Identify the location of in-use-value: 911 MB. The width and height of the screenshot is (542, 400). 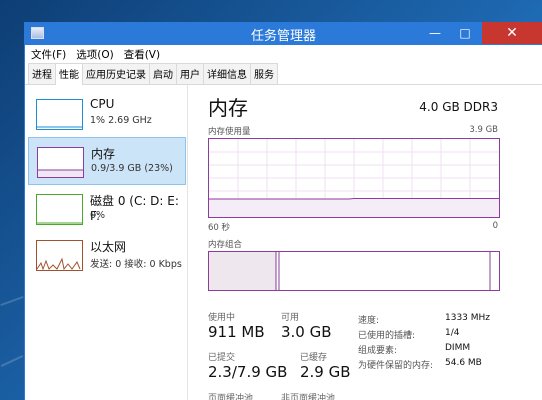
(236, 332).